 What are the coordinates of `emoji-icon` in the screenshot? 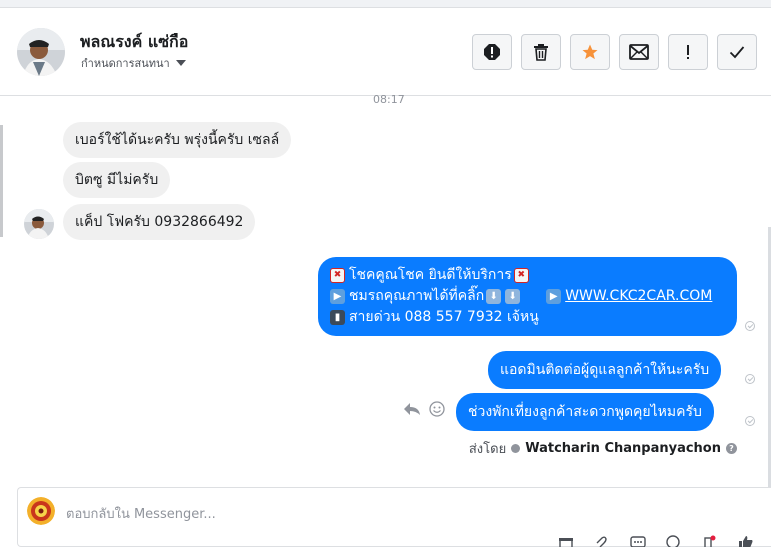 It's located at (674, 540).